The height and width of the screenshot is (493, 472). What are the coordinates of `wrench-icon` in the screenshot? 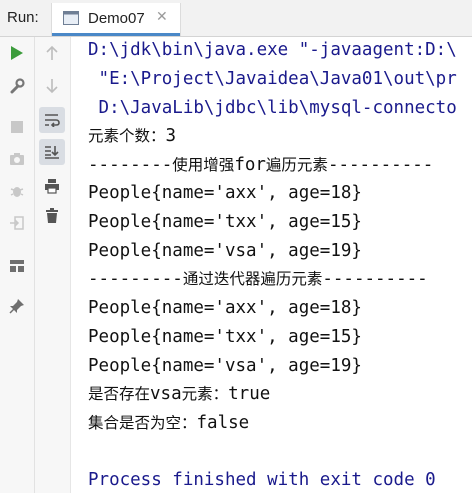 It's located at (17, 86).